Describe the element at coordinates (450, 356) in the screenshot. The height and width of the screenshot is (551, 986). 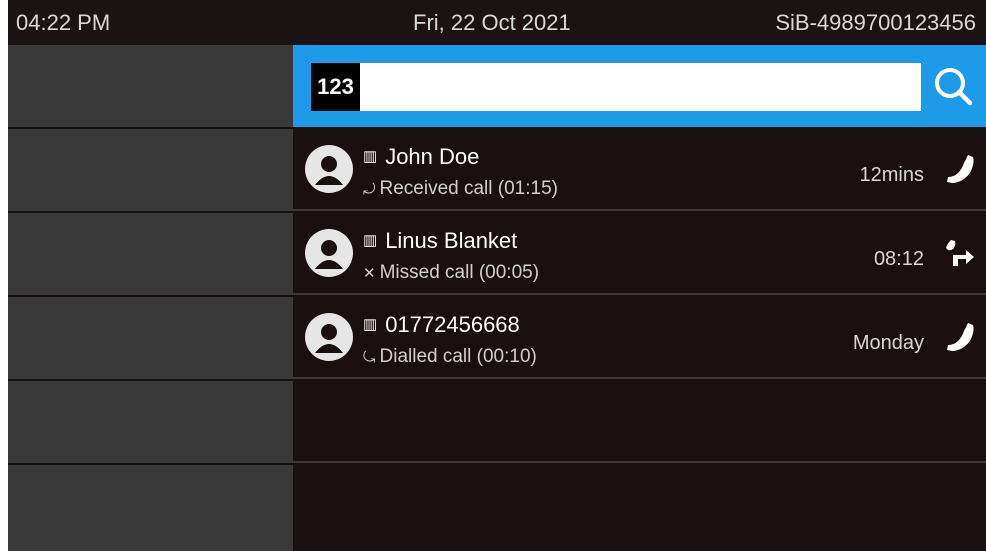
I see `call-detail: ⤿ Dialled call (00:10)` at that location.